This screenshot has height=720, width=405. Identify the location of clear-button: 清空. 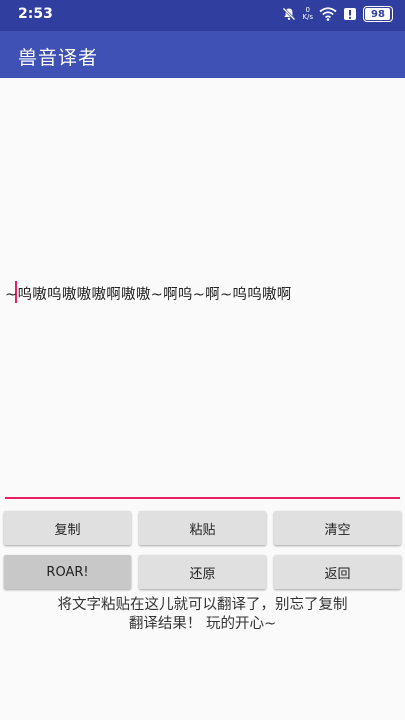
(337, 528).